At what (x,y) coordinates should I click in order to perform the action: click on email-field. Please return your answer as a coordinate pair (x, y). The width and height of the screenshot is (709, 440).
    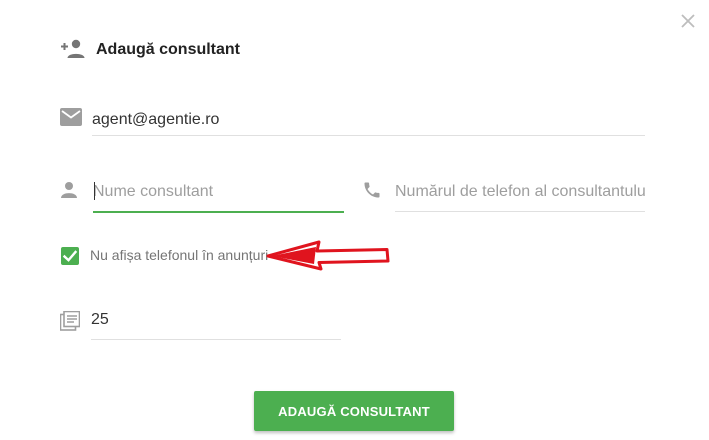
    Looking at the image, I should click on (368, 121).